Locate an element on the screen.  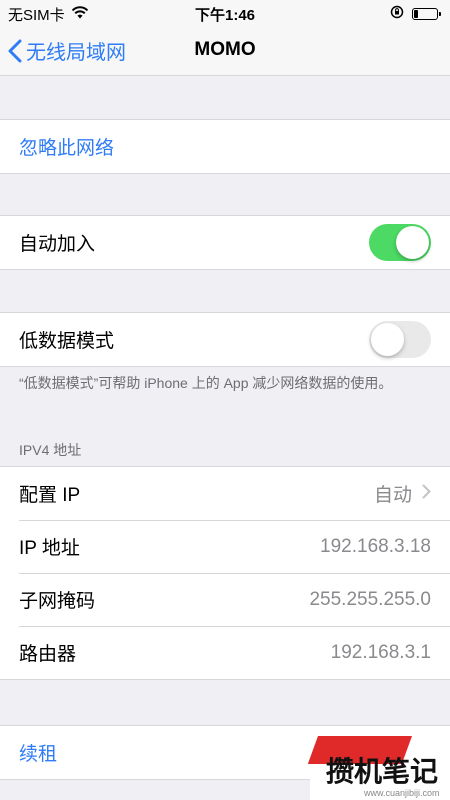
forget-network-button: 忽略此网络 is located at coordinates (225, 146).